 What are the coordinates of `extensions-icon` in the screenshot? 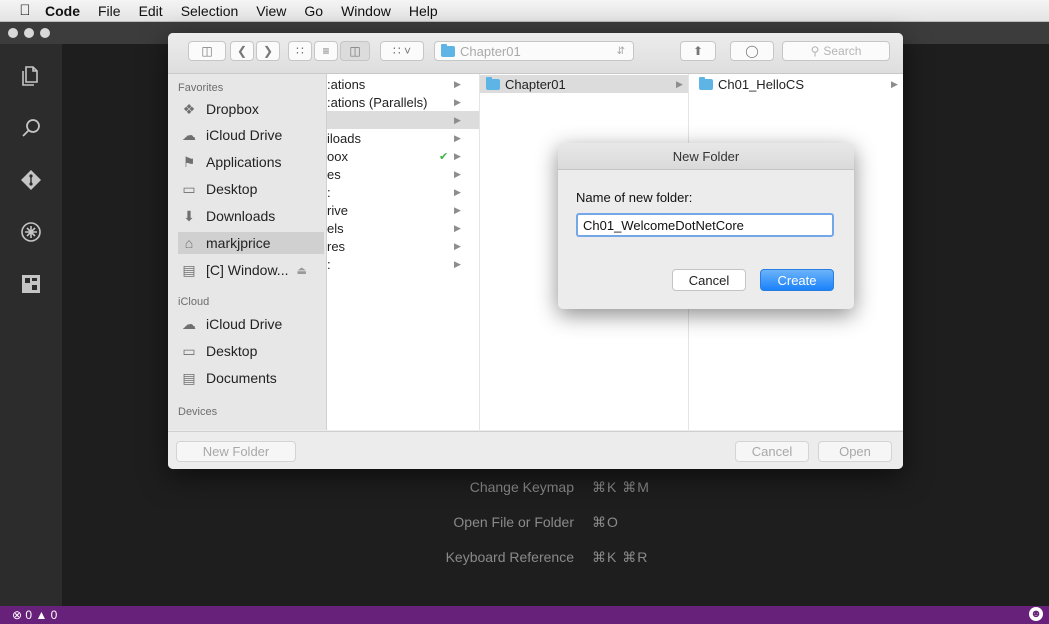 It's located at (31, 284).